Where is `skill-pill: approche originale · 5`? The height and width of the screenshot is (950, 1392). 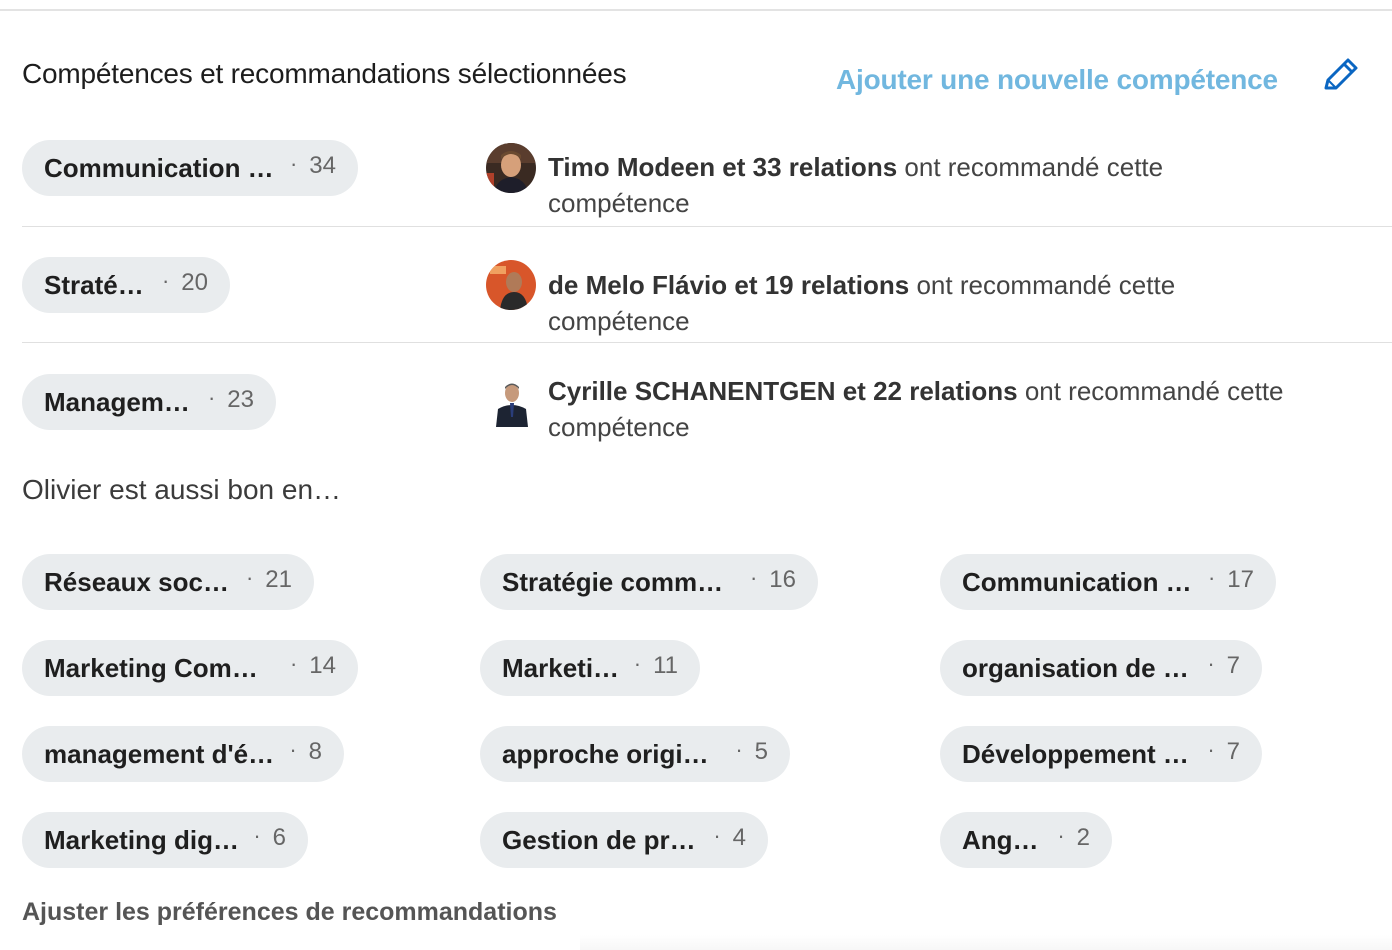 skill-pill: approche originale · 5 is located at coordinates (635, 754).